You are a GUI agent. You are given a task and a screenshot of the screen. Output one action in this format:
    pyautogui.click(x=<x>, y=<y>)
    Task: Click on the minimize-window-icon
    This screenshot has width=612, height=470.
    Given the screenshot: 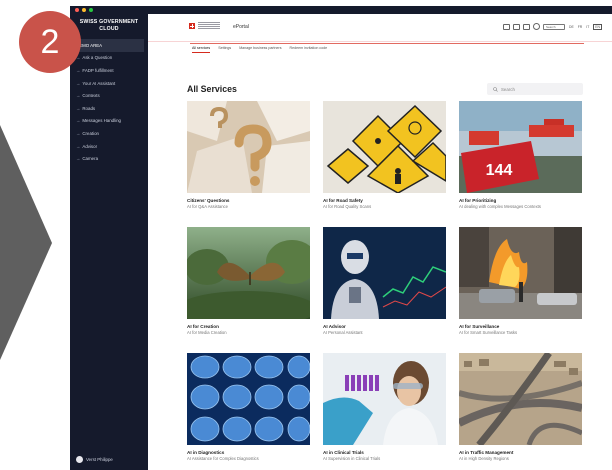 What is the action you would take?
    pyautogui.click(x=84, y=10)
    